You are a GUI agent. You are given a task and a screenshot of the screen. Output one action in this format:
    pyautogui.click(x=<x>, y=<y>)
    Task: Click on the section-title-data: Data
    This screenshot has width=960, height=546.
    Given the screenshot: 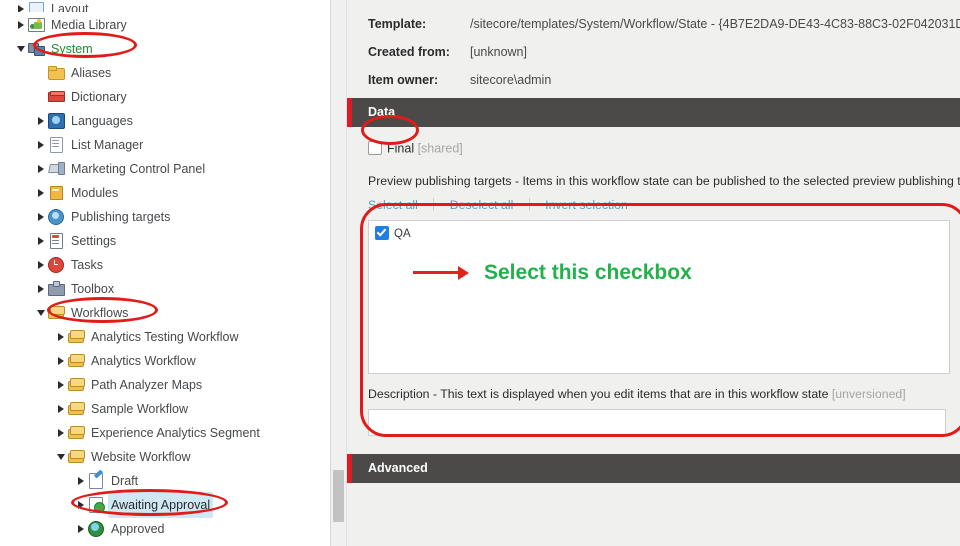 What is the action you would take?
    pyautogui.click(x=382, y=112)
    